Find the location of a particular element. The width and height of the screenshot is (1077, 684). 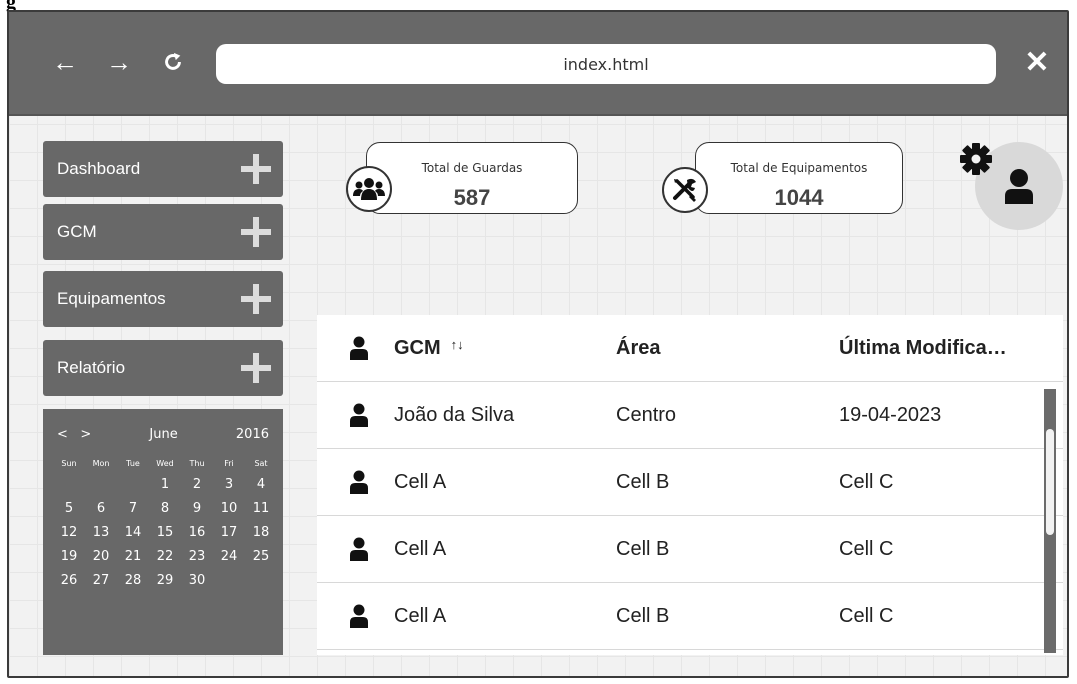

calendar-day: 25 is located at coordinates (261, 557).